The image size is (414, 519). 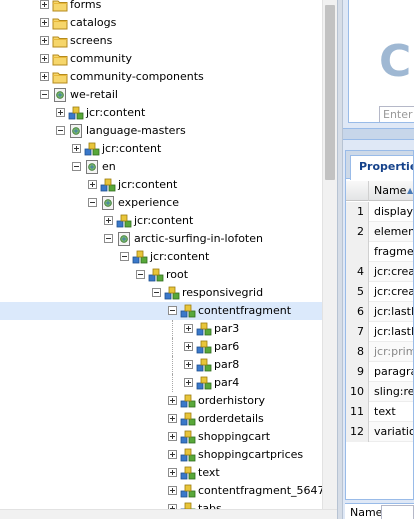 I want to click on tree-node: shoppingcart, so click(x=161, y=437).